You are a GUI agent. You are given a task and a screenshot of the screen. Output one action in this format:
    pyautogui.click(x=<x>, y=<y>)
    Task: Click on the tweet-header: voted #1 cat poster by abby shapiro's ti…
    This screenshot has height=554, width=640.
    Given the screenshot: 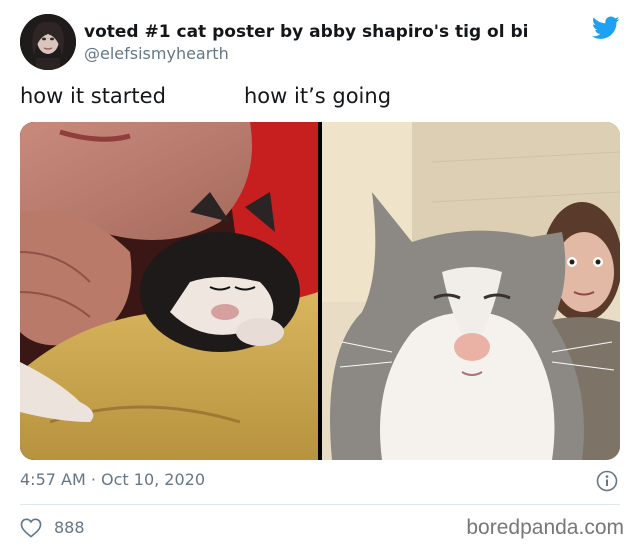 What is the action you would take?
    pyautogui.click(x=320, y=44)
    